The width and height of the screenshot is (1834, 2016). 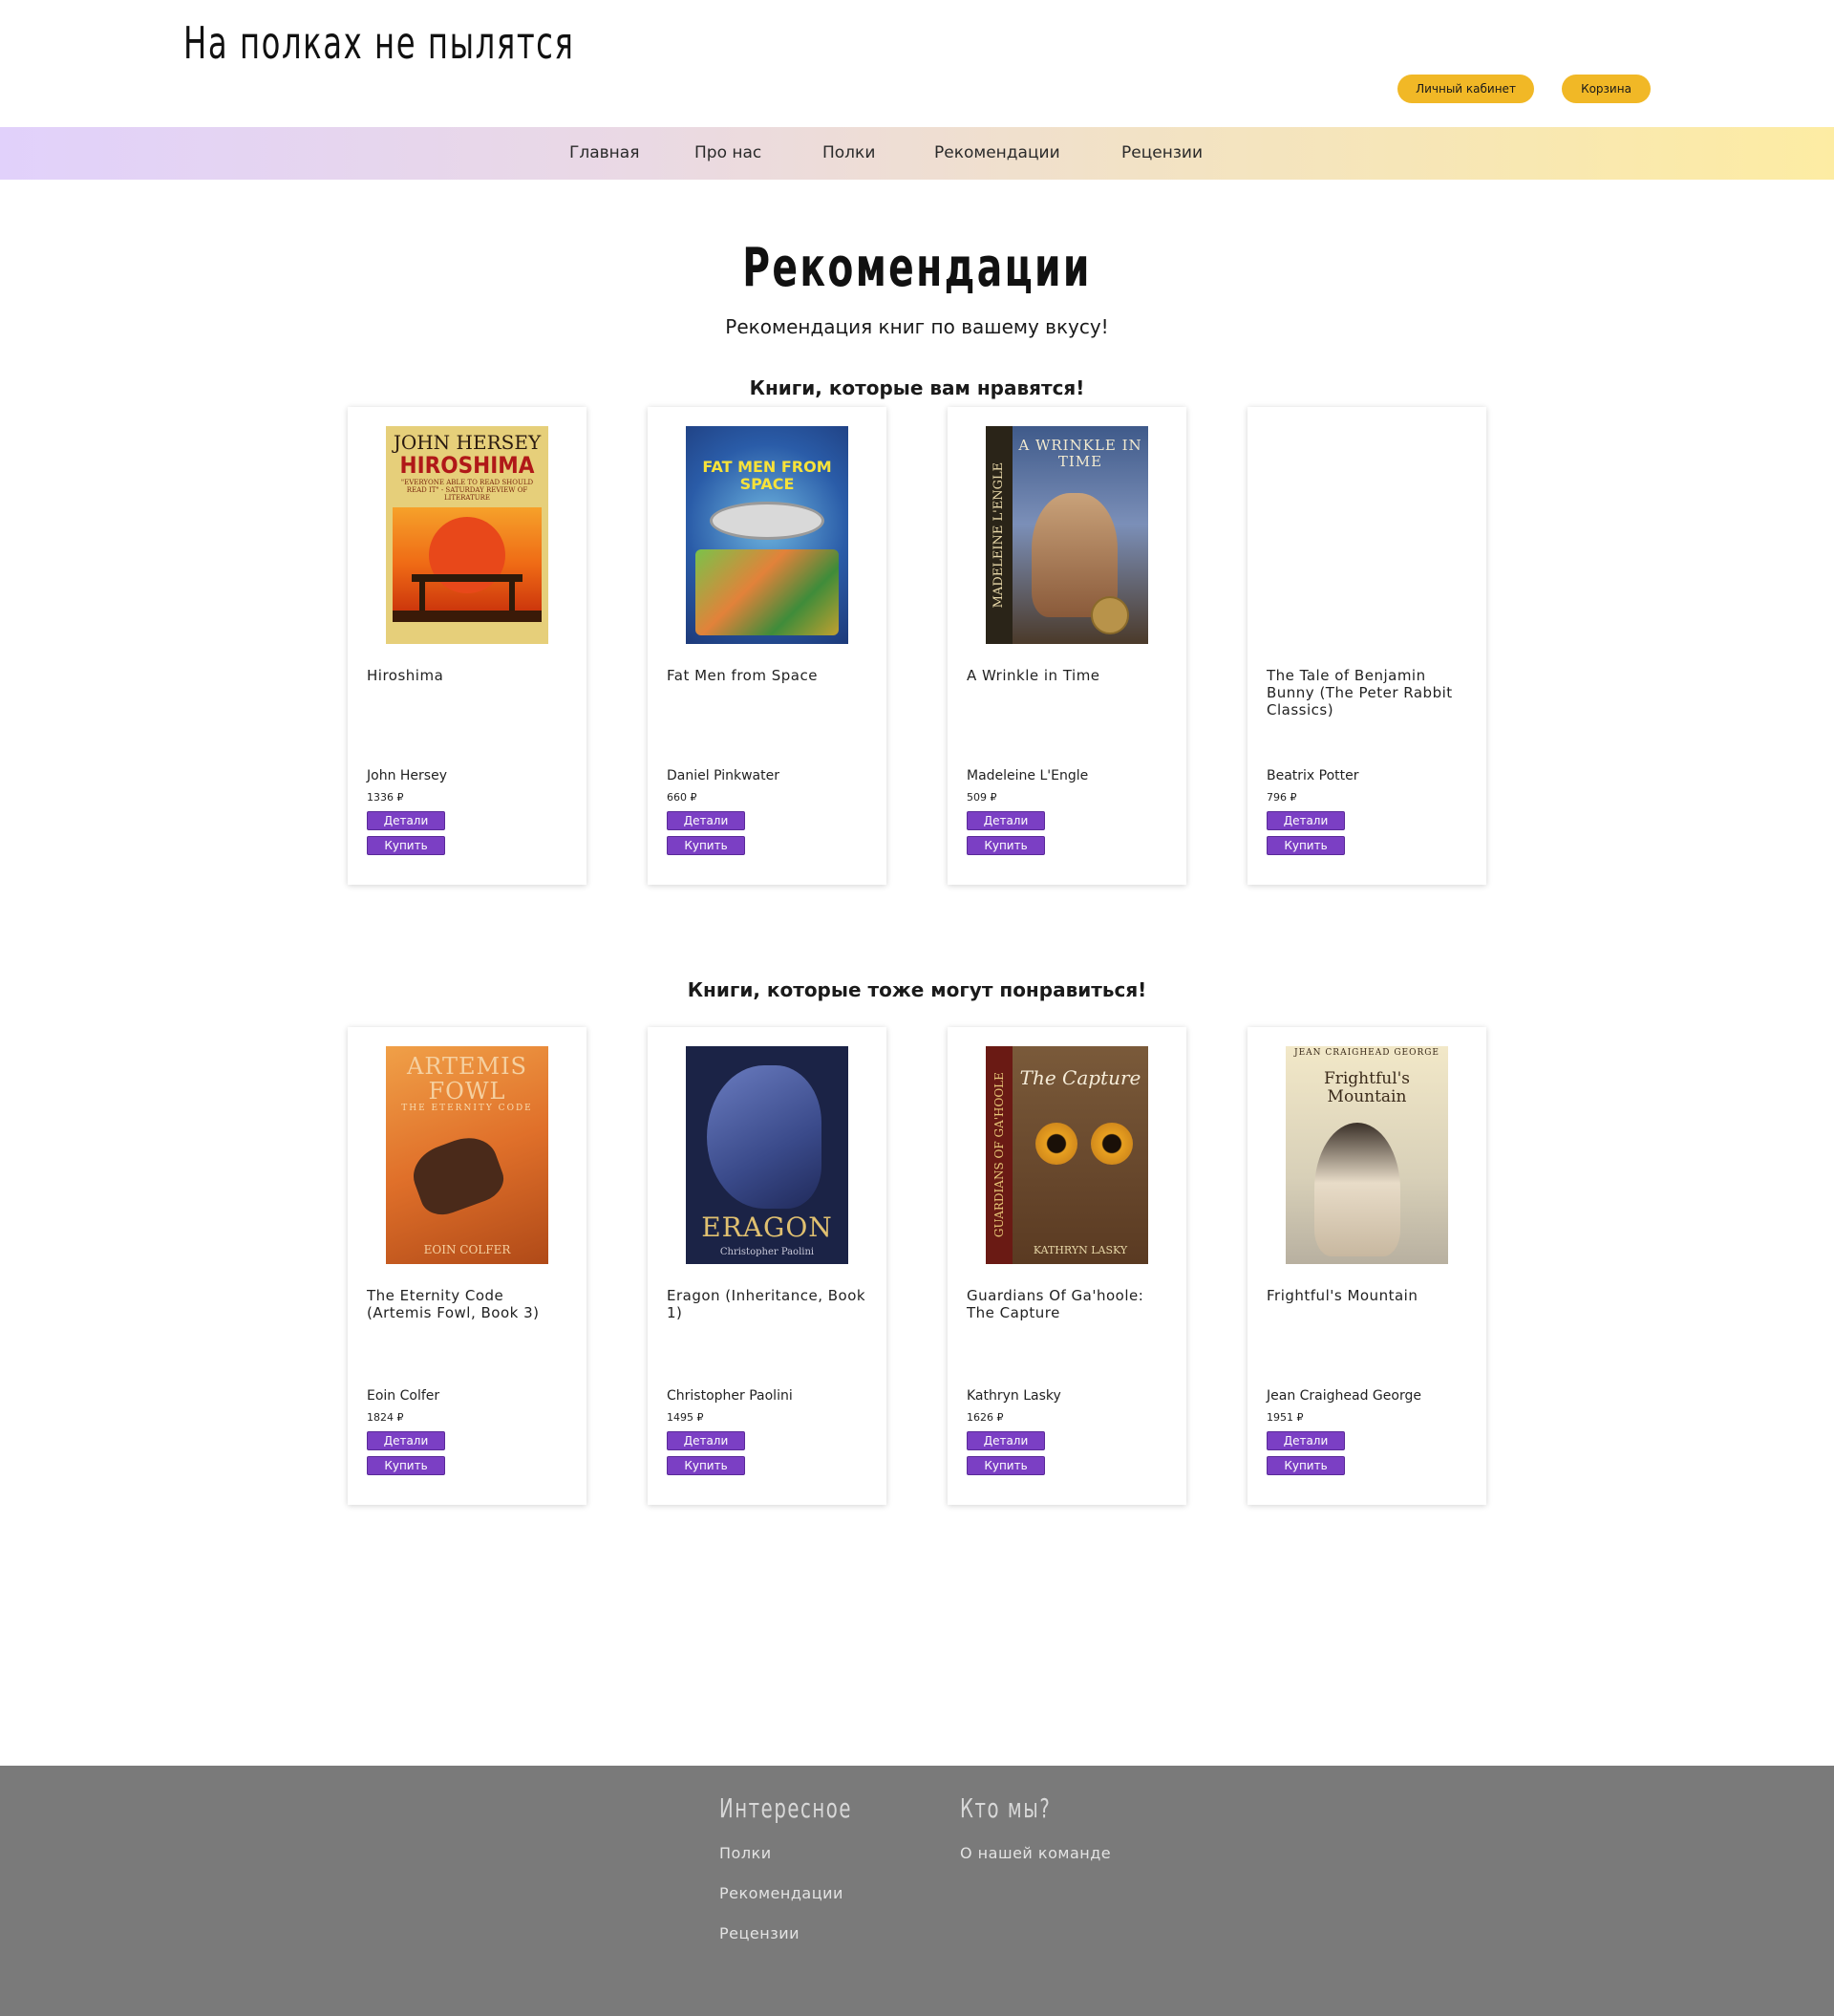 What do you see at coordinates (407, 775) in the screenshot?
I see `book-author: John Hersey` at bounding box center [407, 775].